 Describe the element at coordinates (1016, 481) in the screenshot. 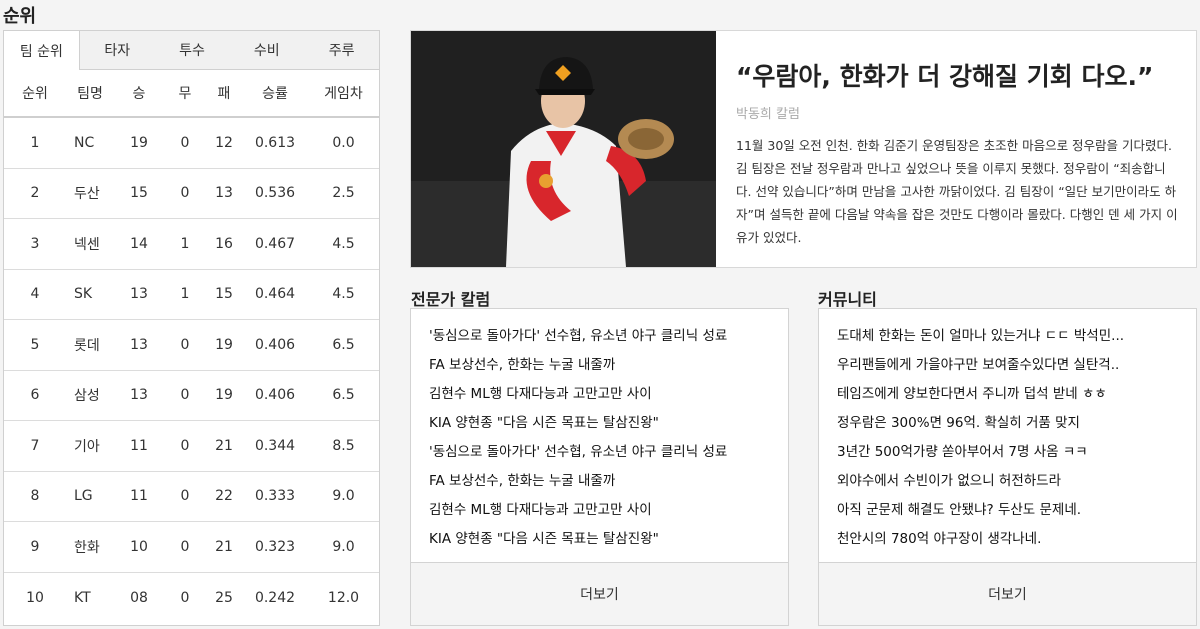

I see `list-item: 외야수에서 수빈이가 없으니 허전하드라` at that location.